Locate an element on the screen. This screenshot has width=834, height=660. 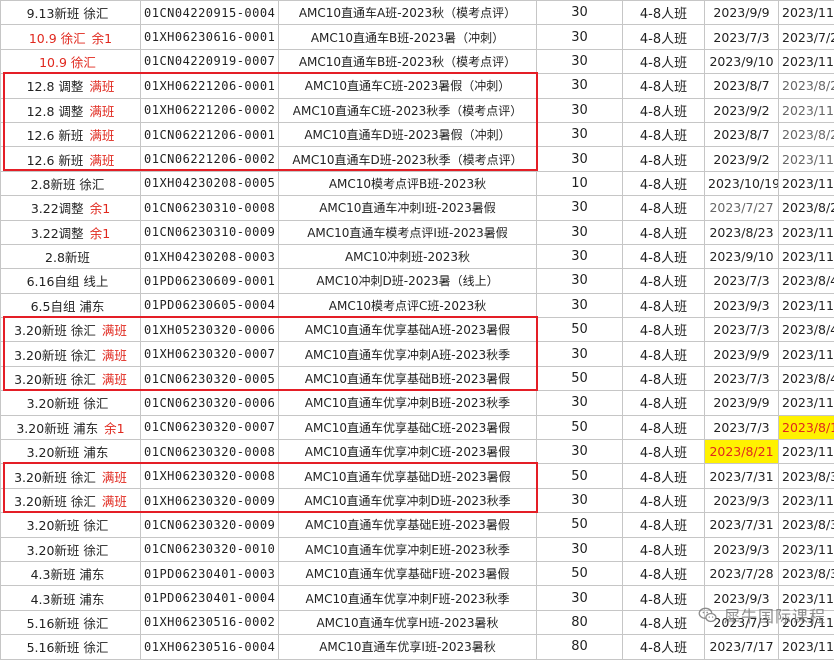
class-code-cell: 01XH06230616-0001 is located at coordinates (210, 37).